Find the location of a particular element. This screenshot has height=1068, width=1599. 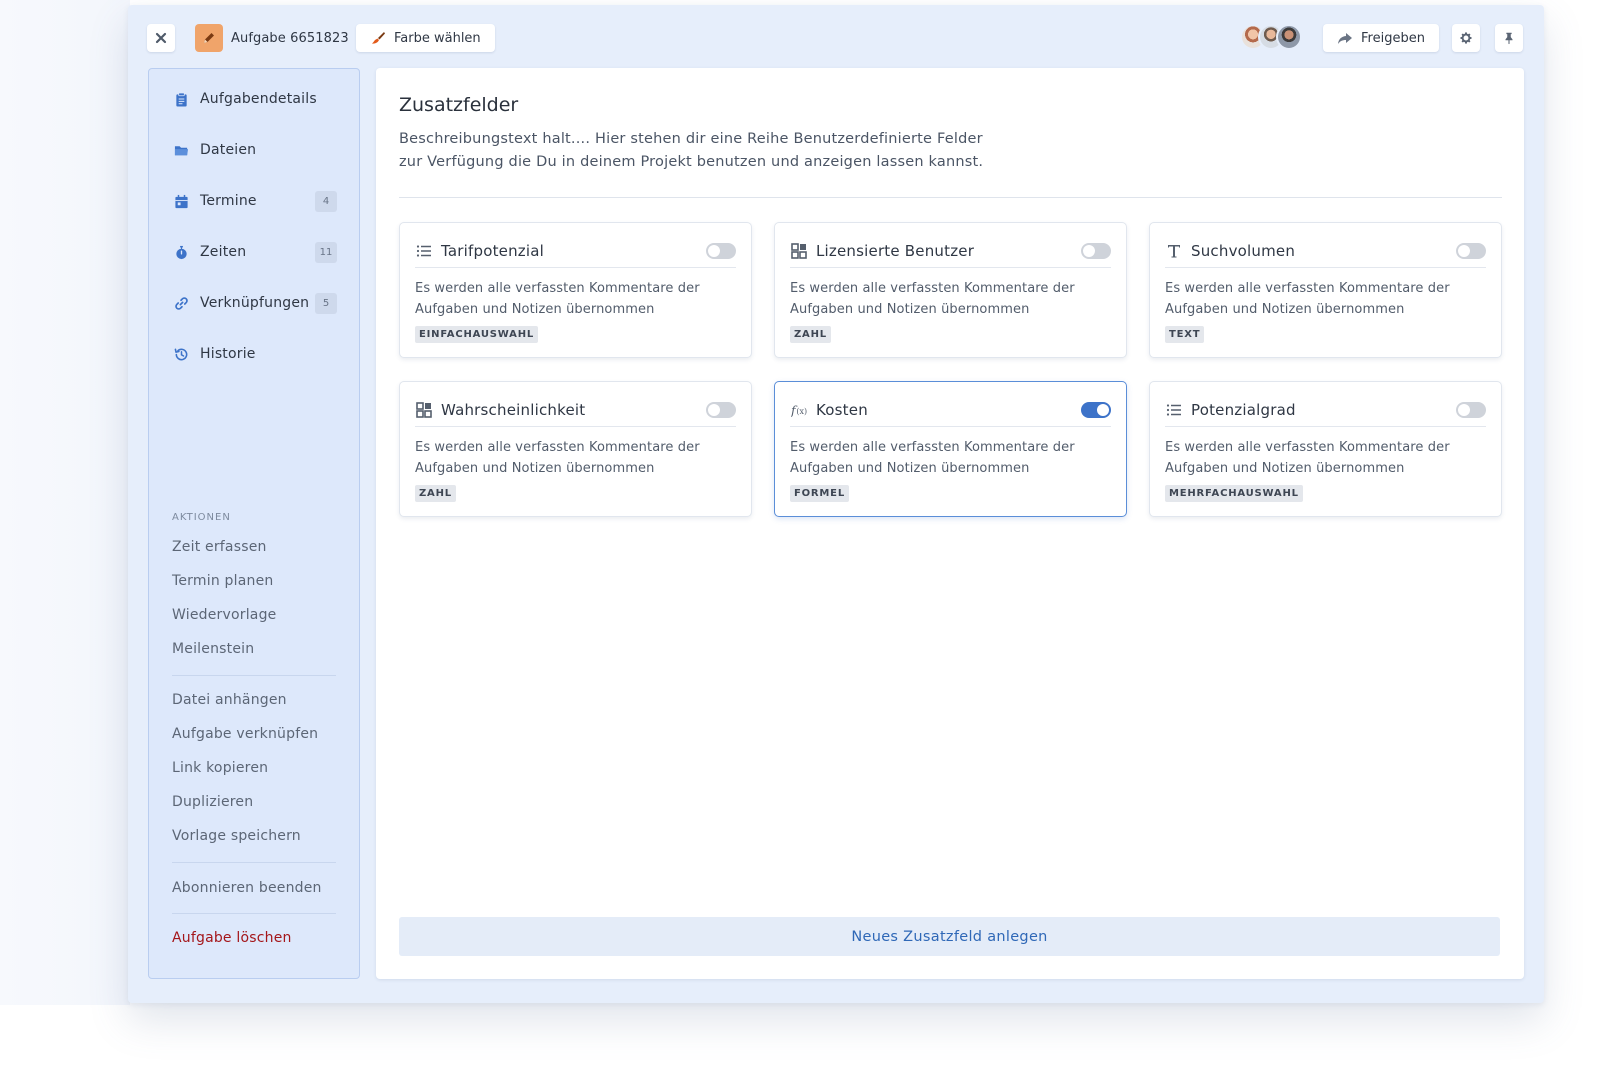

avatar-group is located at coordinates (1271, 38).